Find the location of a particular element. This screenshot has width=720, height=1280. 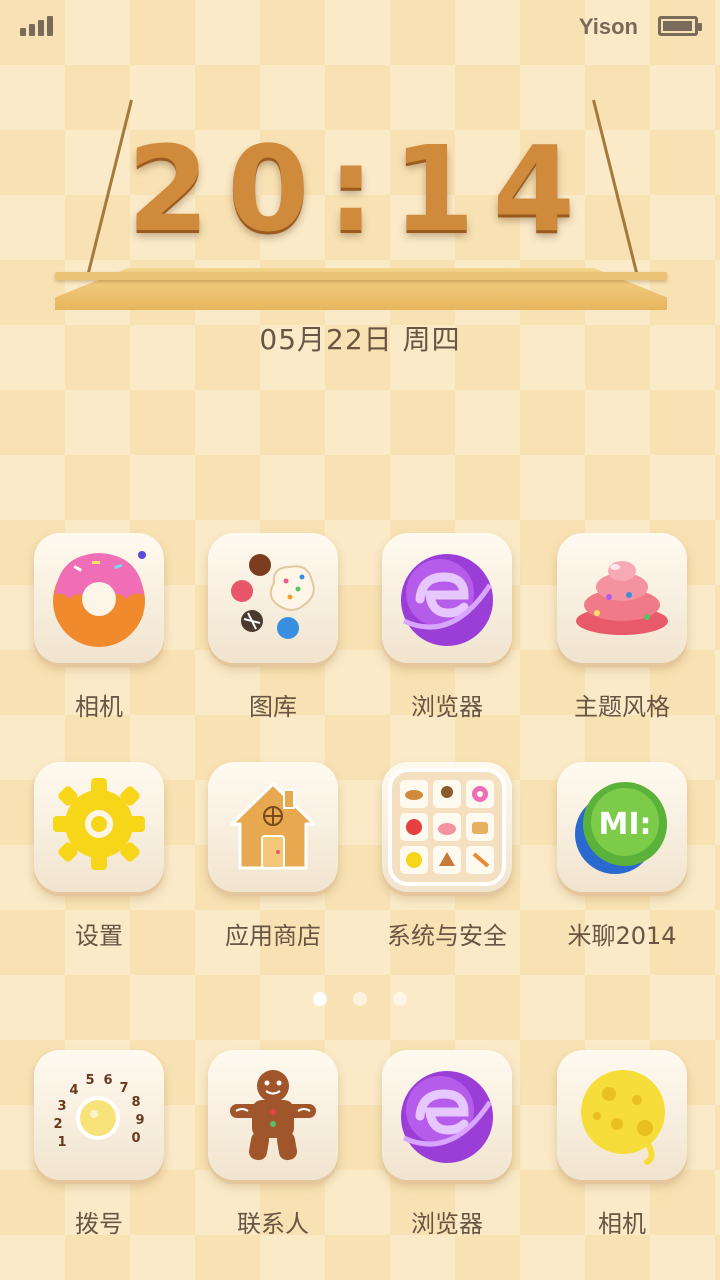

donut-icon is located at coordinates (99, 599).